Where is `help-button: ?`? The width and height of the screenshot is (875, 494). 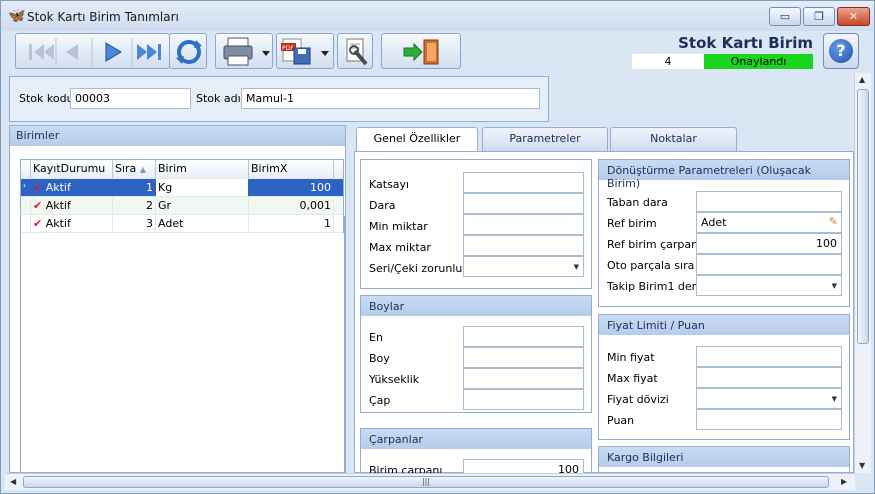 help-button: ? is located at coordinates (841, 51).